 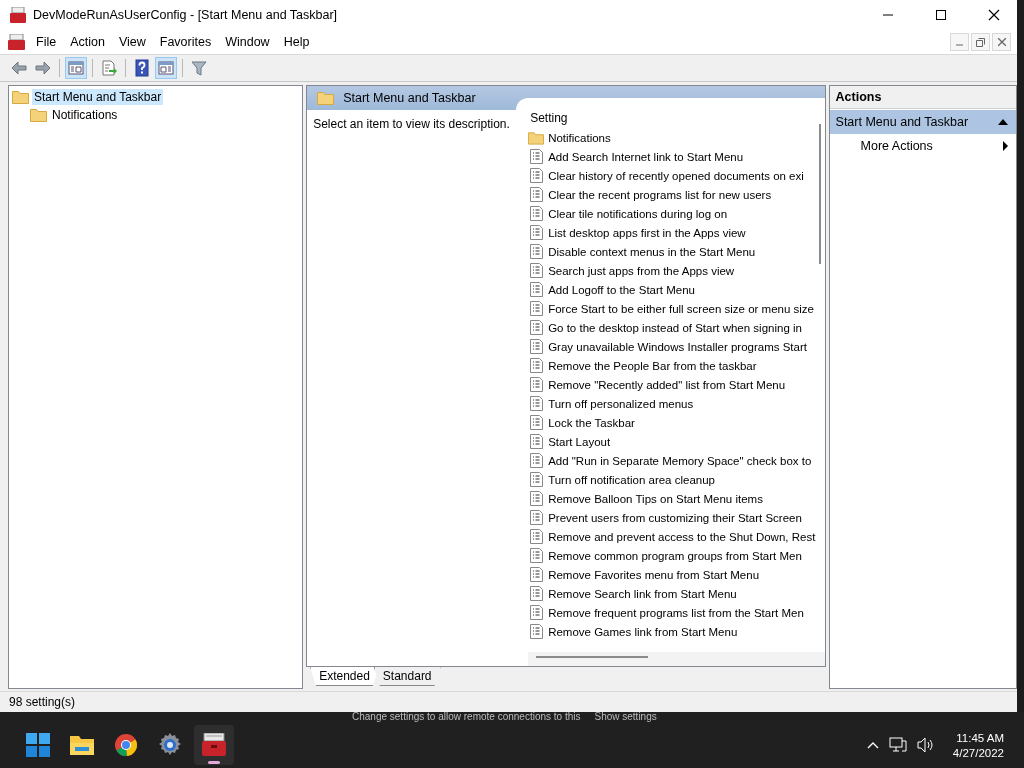 What do you see at coordinates (132, 42) in the screenshot?
I see `menu-item: View` at bounding box center [132, 42].